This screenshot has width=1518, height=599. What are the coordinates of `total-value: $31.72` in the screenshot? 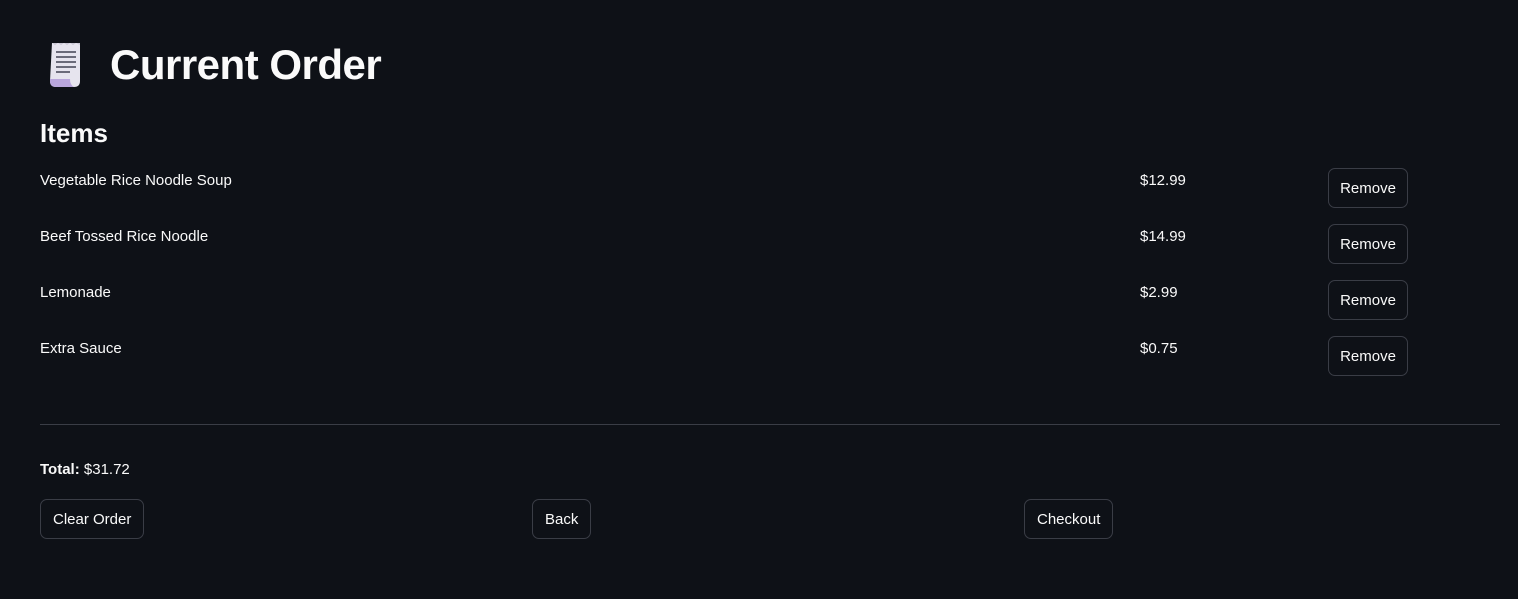 It's located at (106, 469).